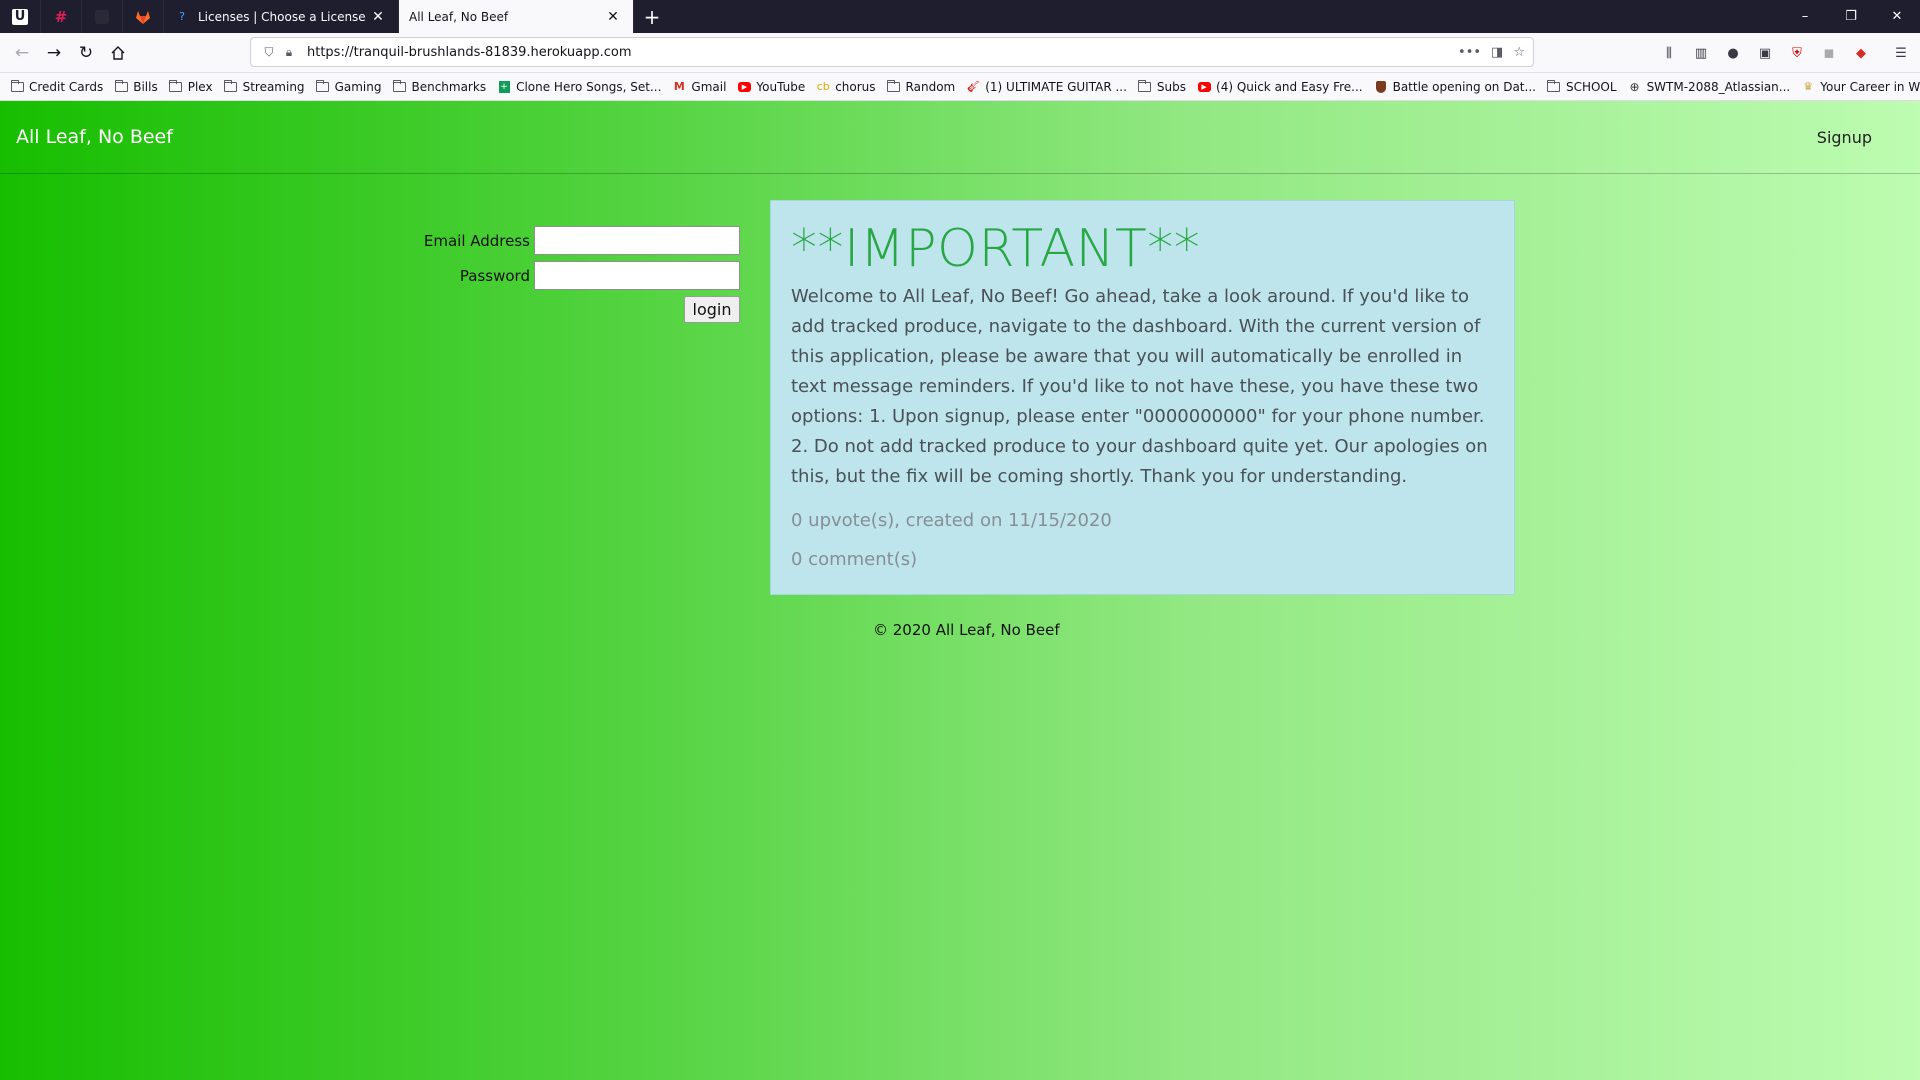  What do you see at coordinates (1634, 86) in the screenshot?
I see `globe-icon: ⊕` at bounding box center [1634, 86].